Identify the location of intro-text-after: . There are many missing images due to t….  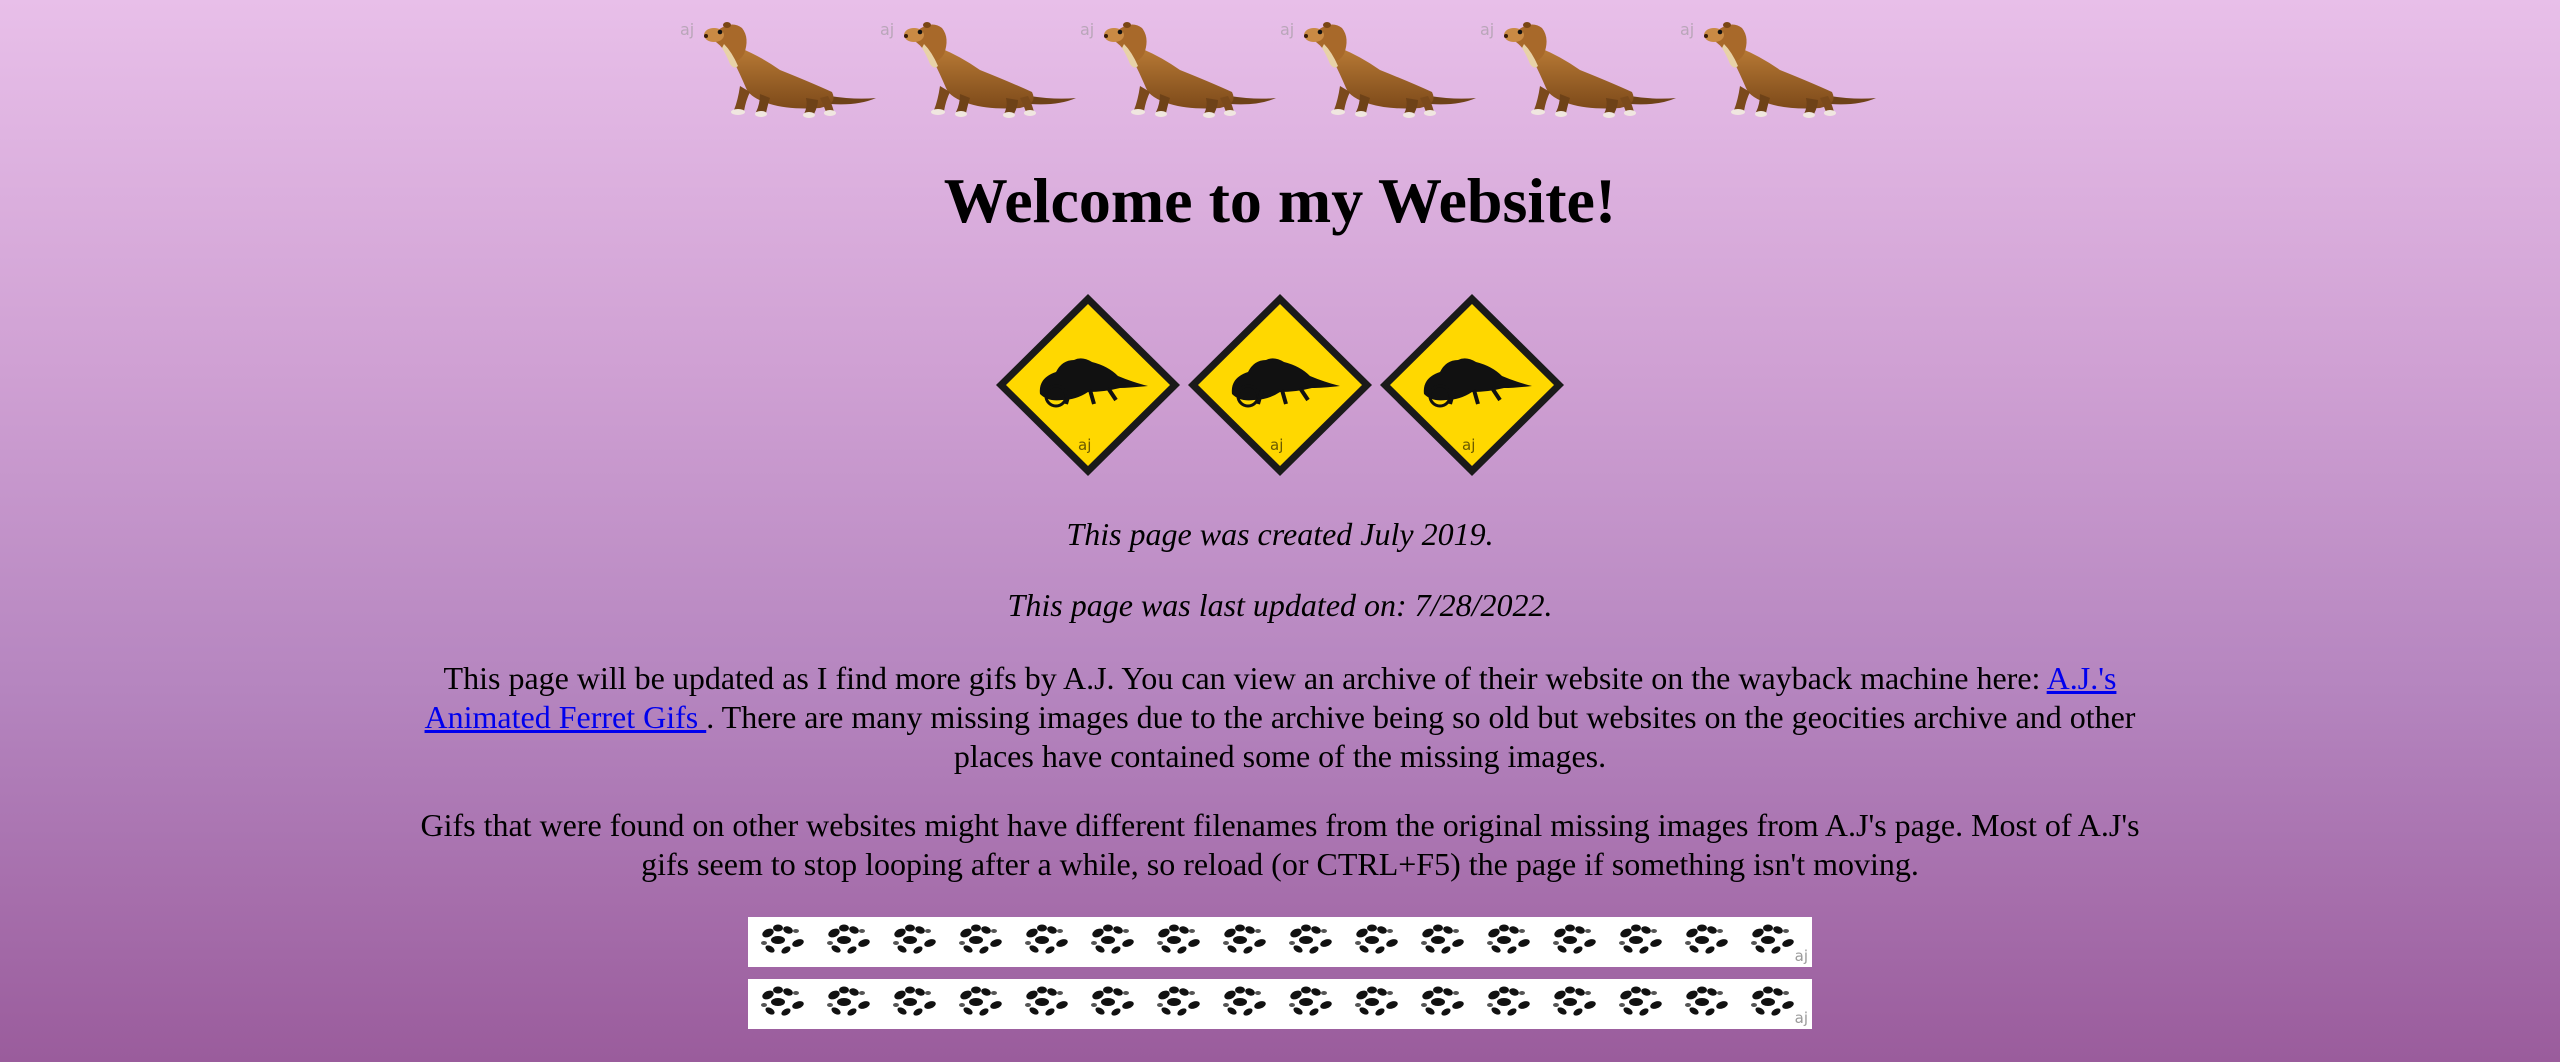
(1421, 736).